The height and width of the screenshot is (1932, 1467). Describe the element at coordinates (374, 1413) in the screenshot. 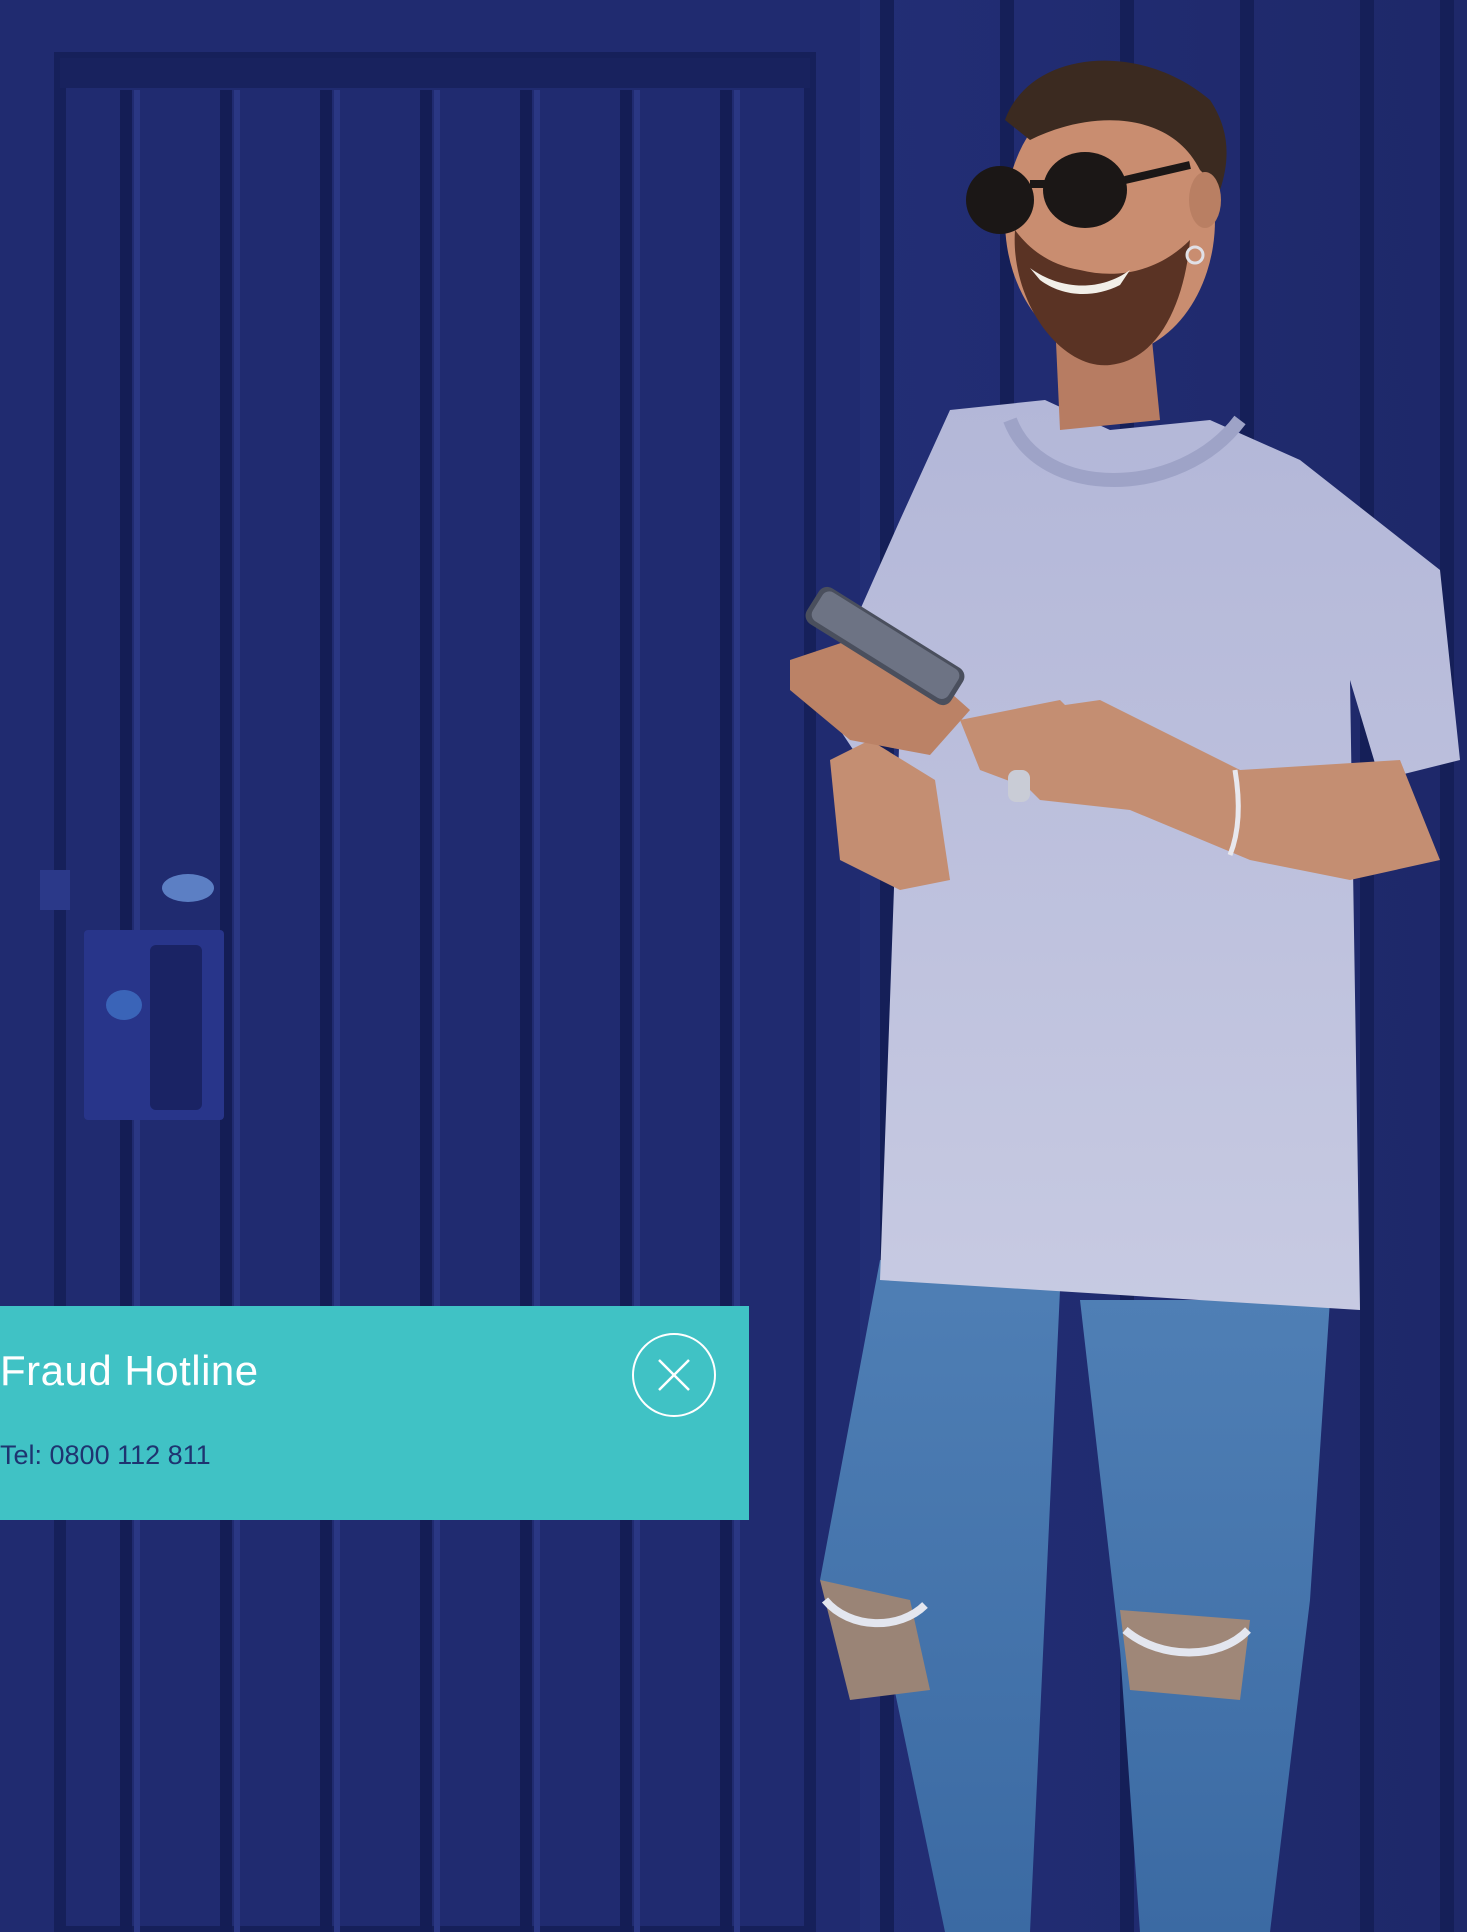

I see `fraud-hotline-card: Fraud Hotline Tel: 0800 112 811` at that location.